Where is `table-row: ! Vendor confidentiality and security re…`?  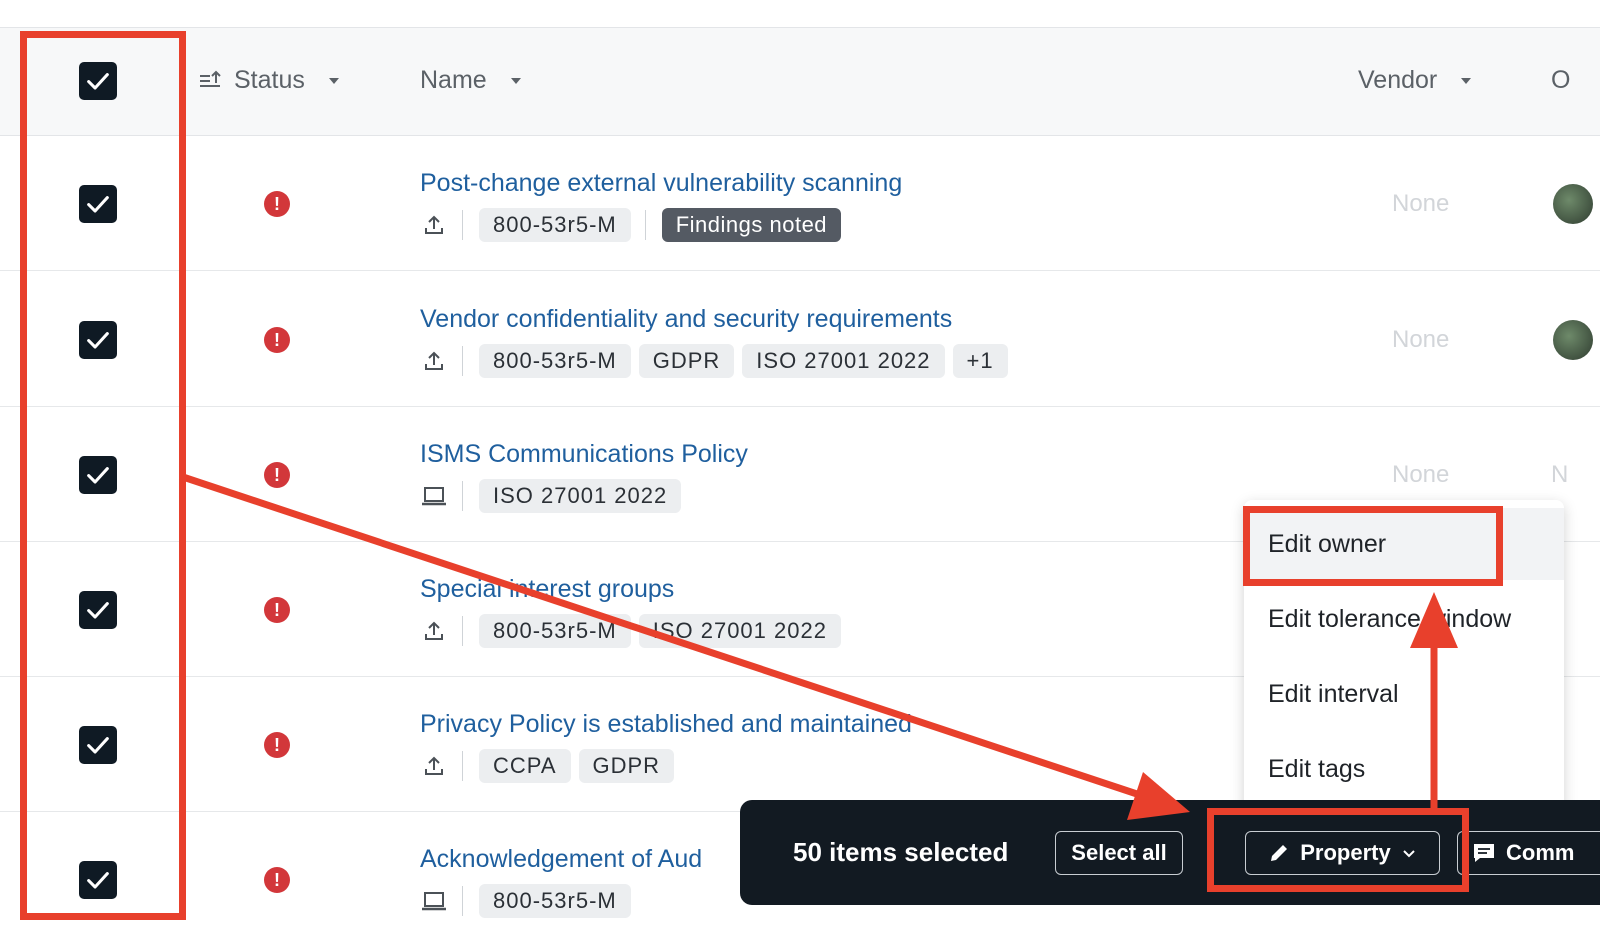
table-row: ! Vendor confidentiality and security re… is located at coordinates (800, 339).